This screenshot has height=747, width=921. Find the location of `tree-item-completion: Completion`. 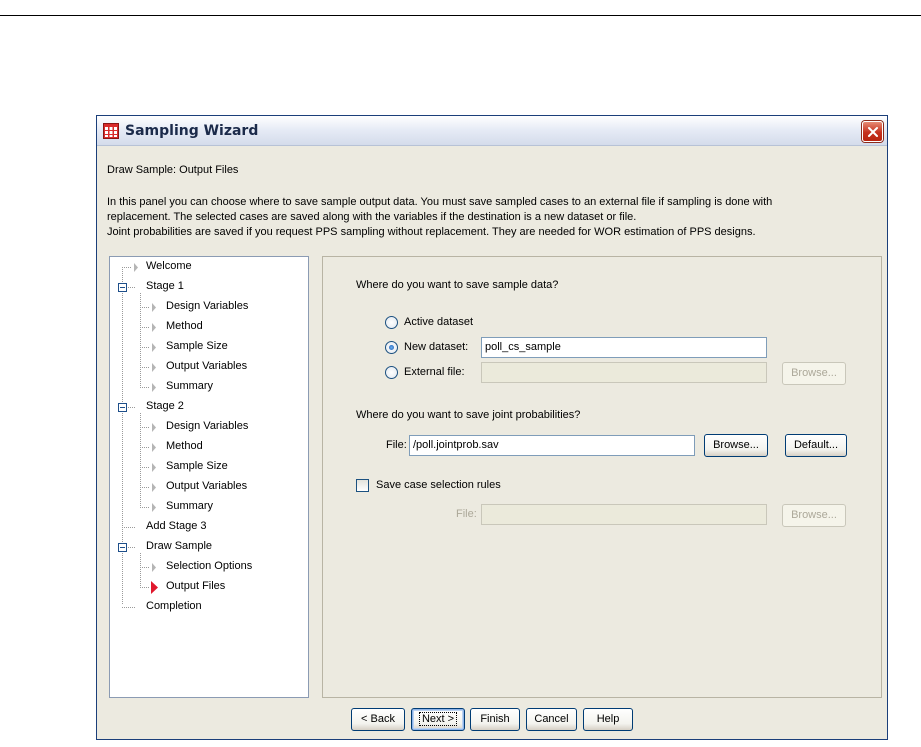

tree-item-completion: Completion is located at coordinates (174, 606).